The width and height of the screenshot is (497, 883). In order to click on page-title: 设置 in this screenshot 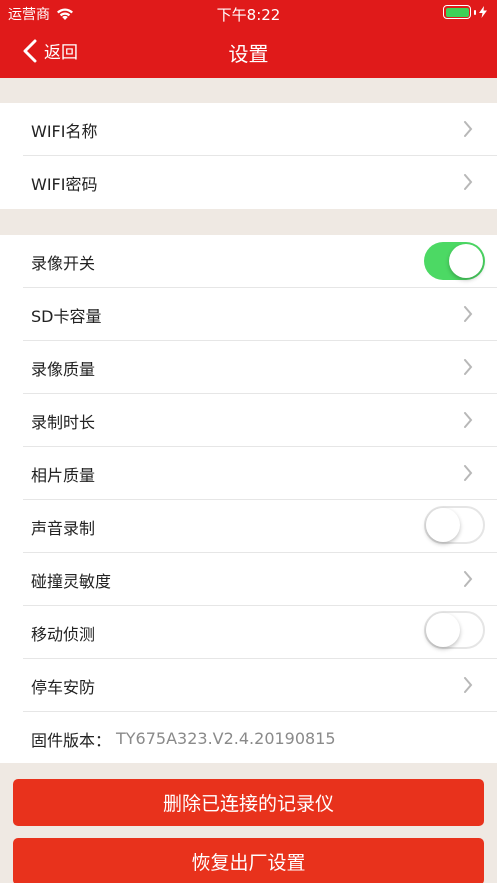, I will do `click(248, 54)`.